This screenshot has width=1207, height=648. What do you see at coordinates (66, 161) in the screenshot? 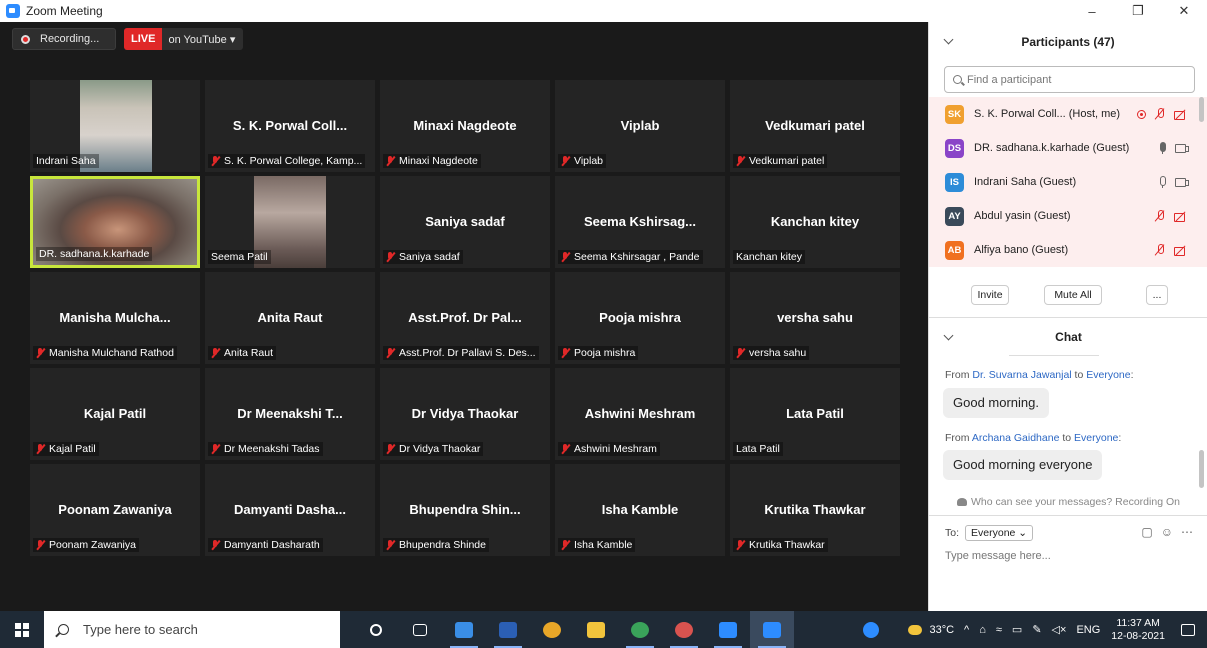
I see `participant-name-label: Indrani Saha` at bounding box center [66, 161].